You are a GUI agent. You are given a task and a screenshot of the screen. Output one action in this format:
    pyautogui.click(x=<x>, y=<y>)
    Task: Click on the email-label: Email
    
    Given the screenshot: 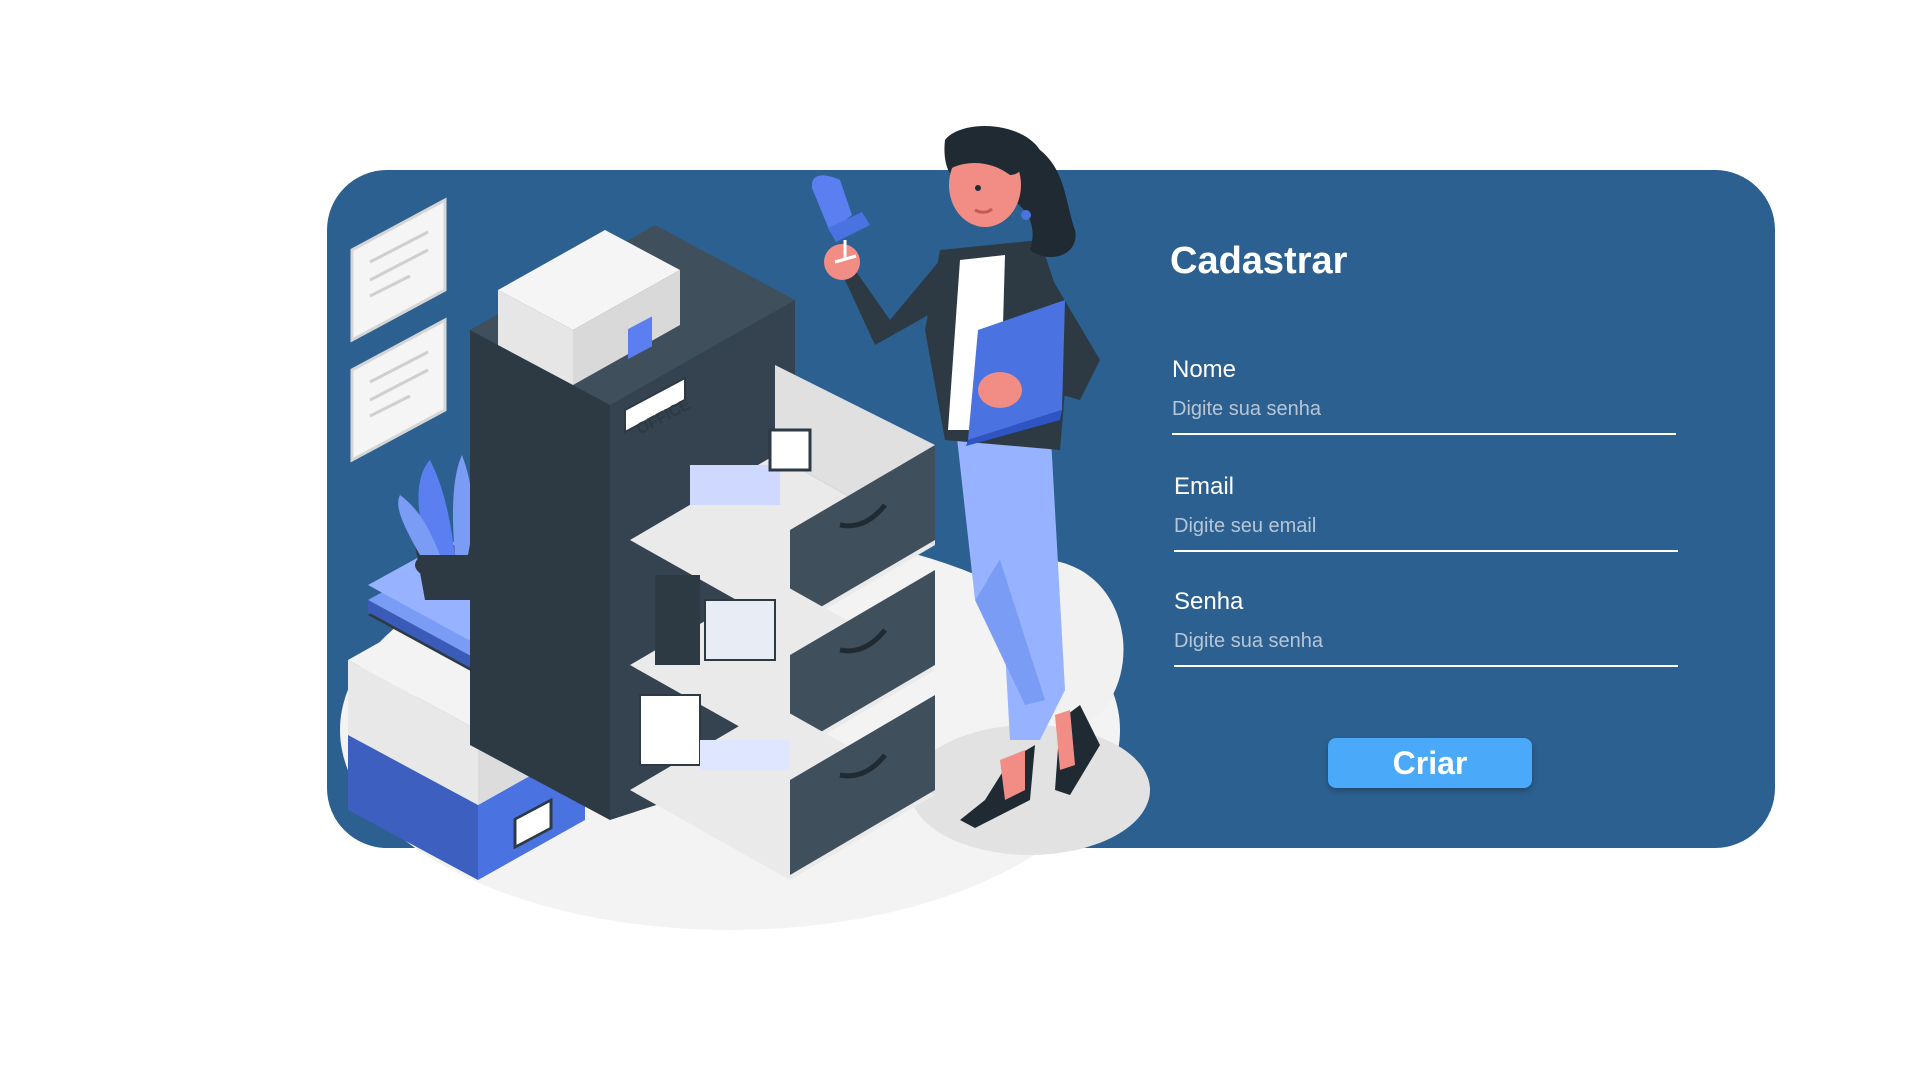 What is the action you would take?
    pyautogui.click(x=1204, y=486)
    